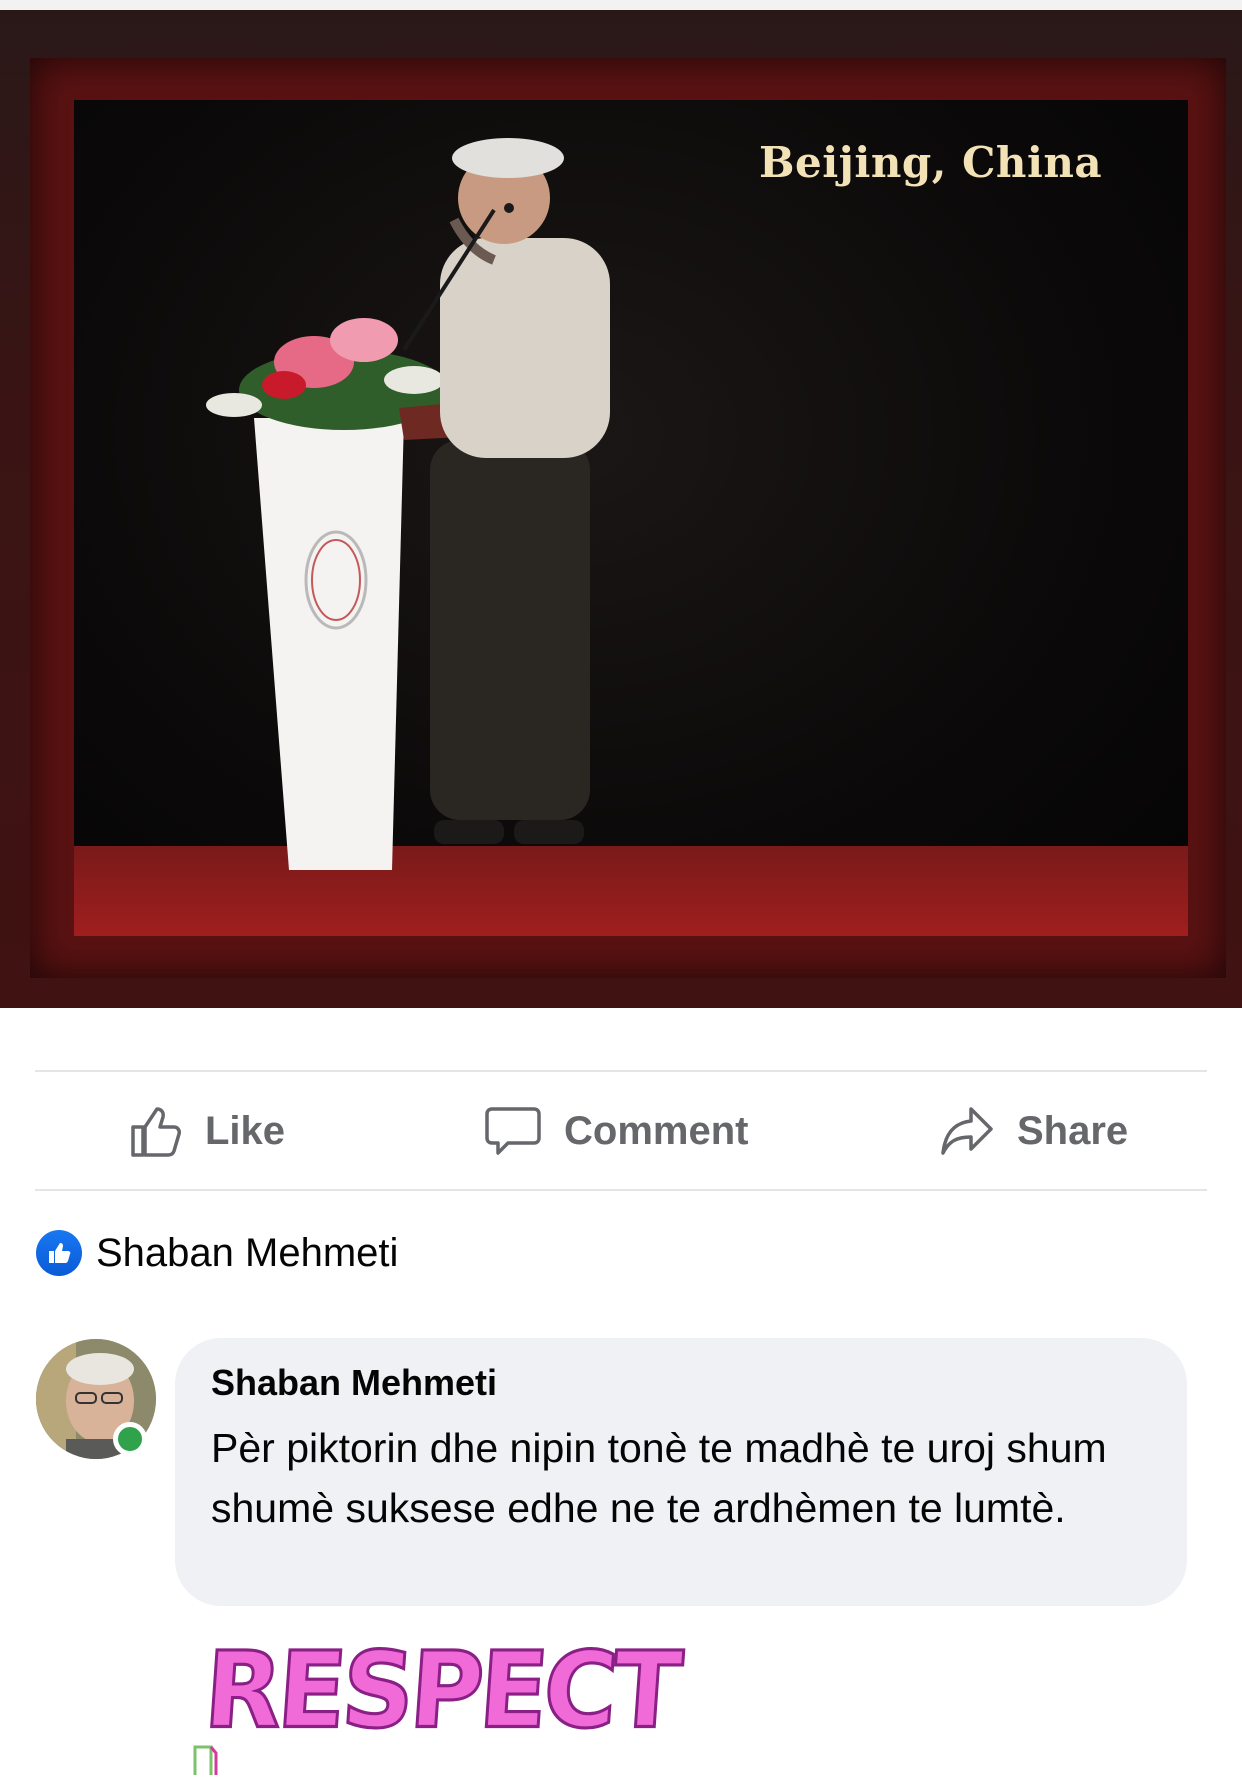  What do you see at coordinates (205, 1760) in the screenshot?
I see `sticker-corner-icon` at bounding box center [205, 1760].